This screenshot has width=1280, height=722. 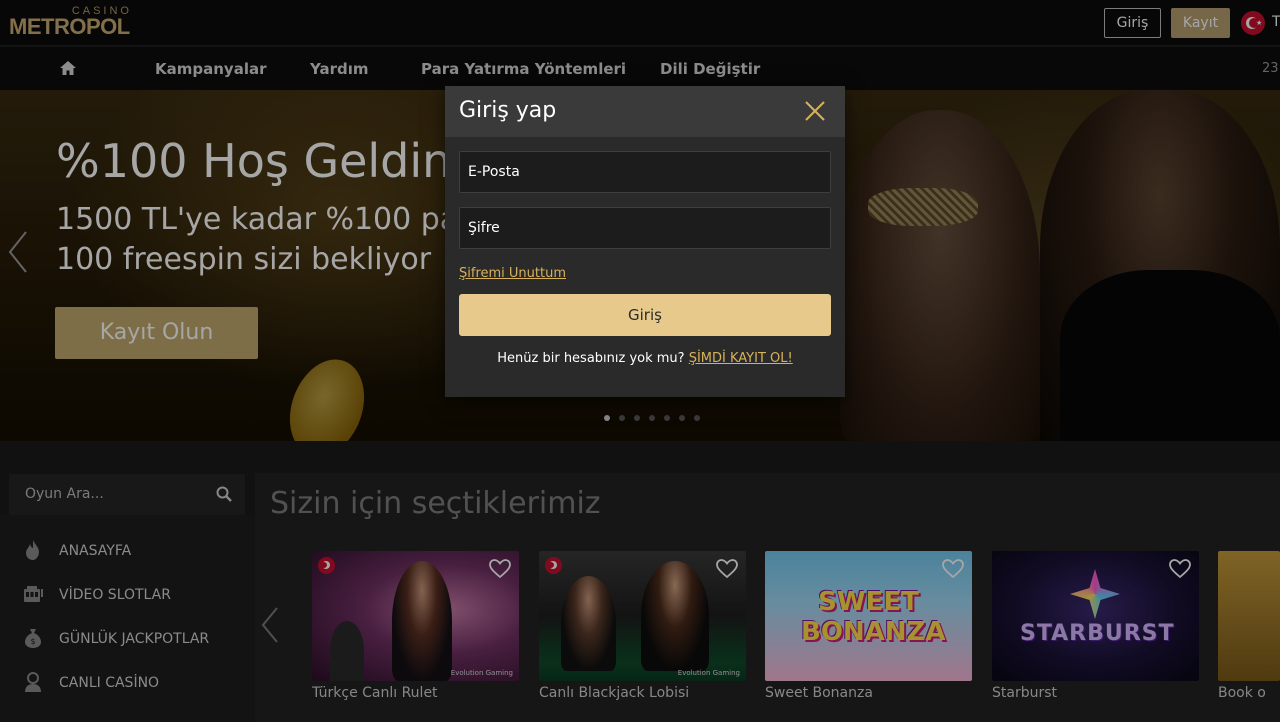 I want to click on hero-register-button: Kayıt Olun, so click(x=156, y=333).